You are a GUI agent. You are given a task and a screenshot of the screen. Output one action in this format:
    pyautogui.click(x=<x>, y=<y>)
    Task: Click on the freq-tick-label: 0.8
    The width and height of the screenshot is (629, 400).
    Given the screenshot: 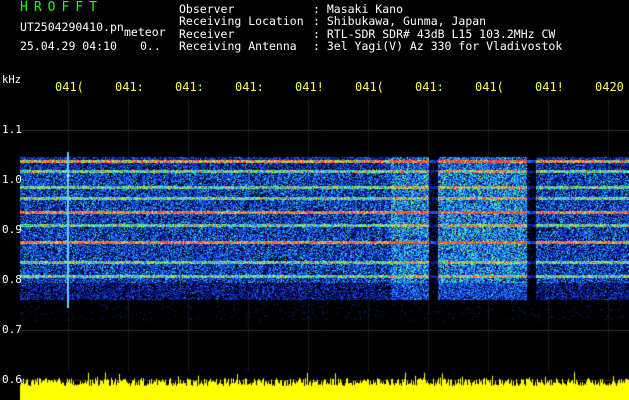 What is the action you would take?
    pyautogui.click(x=12, y=279)
    